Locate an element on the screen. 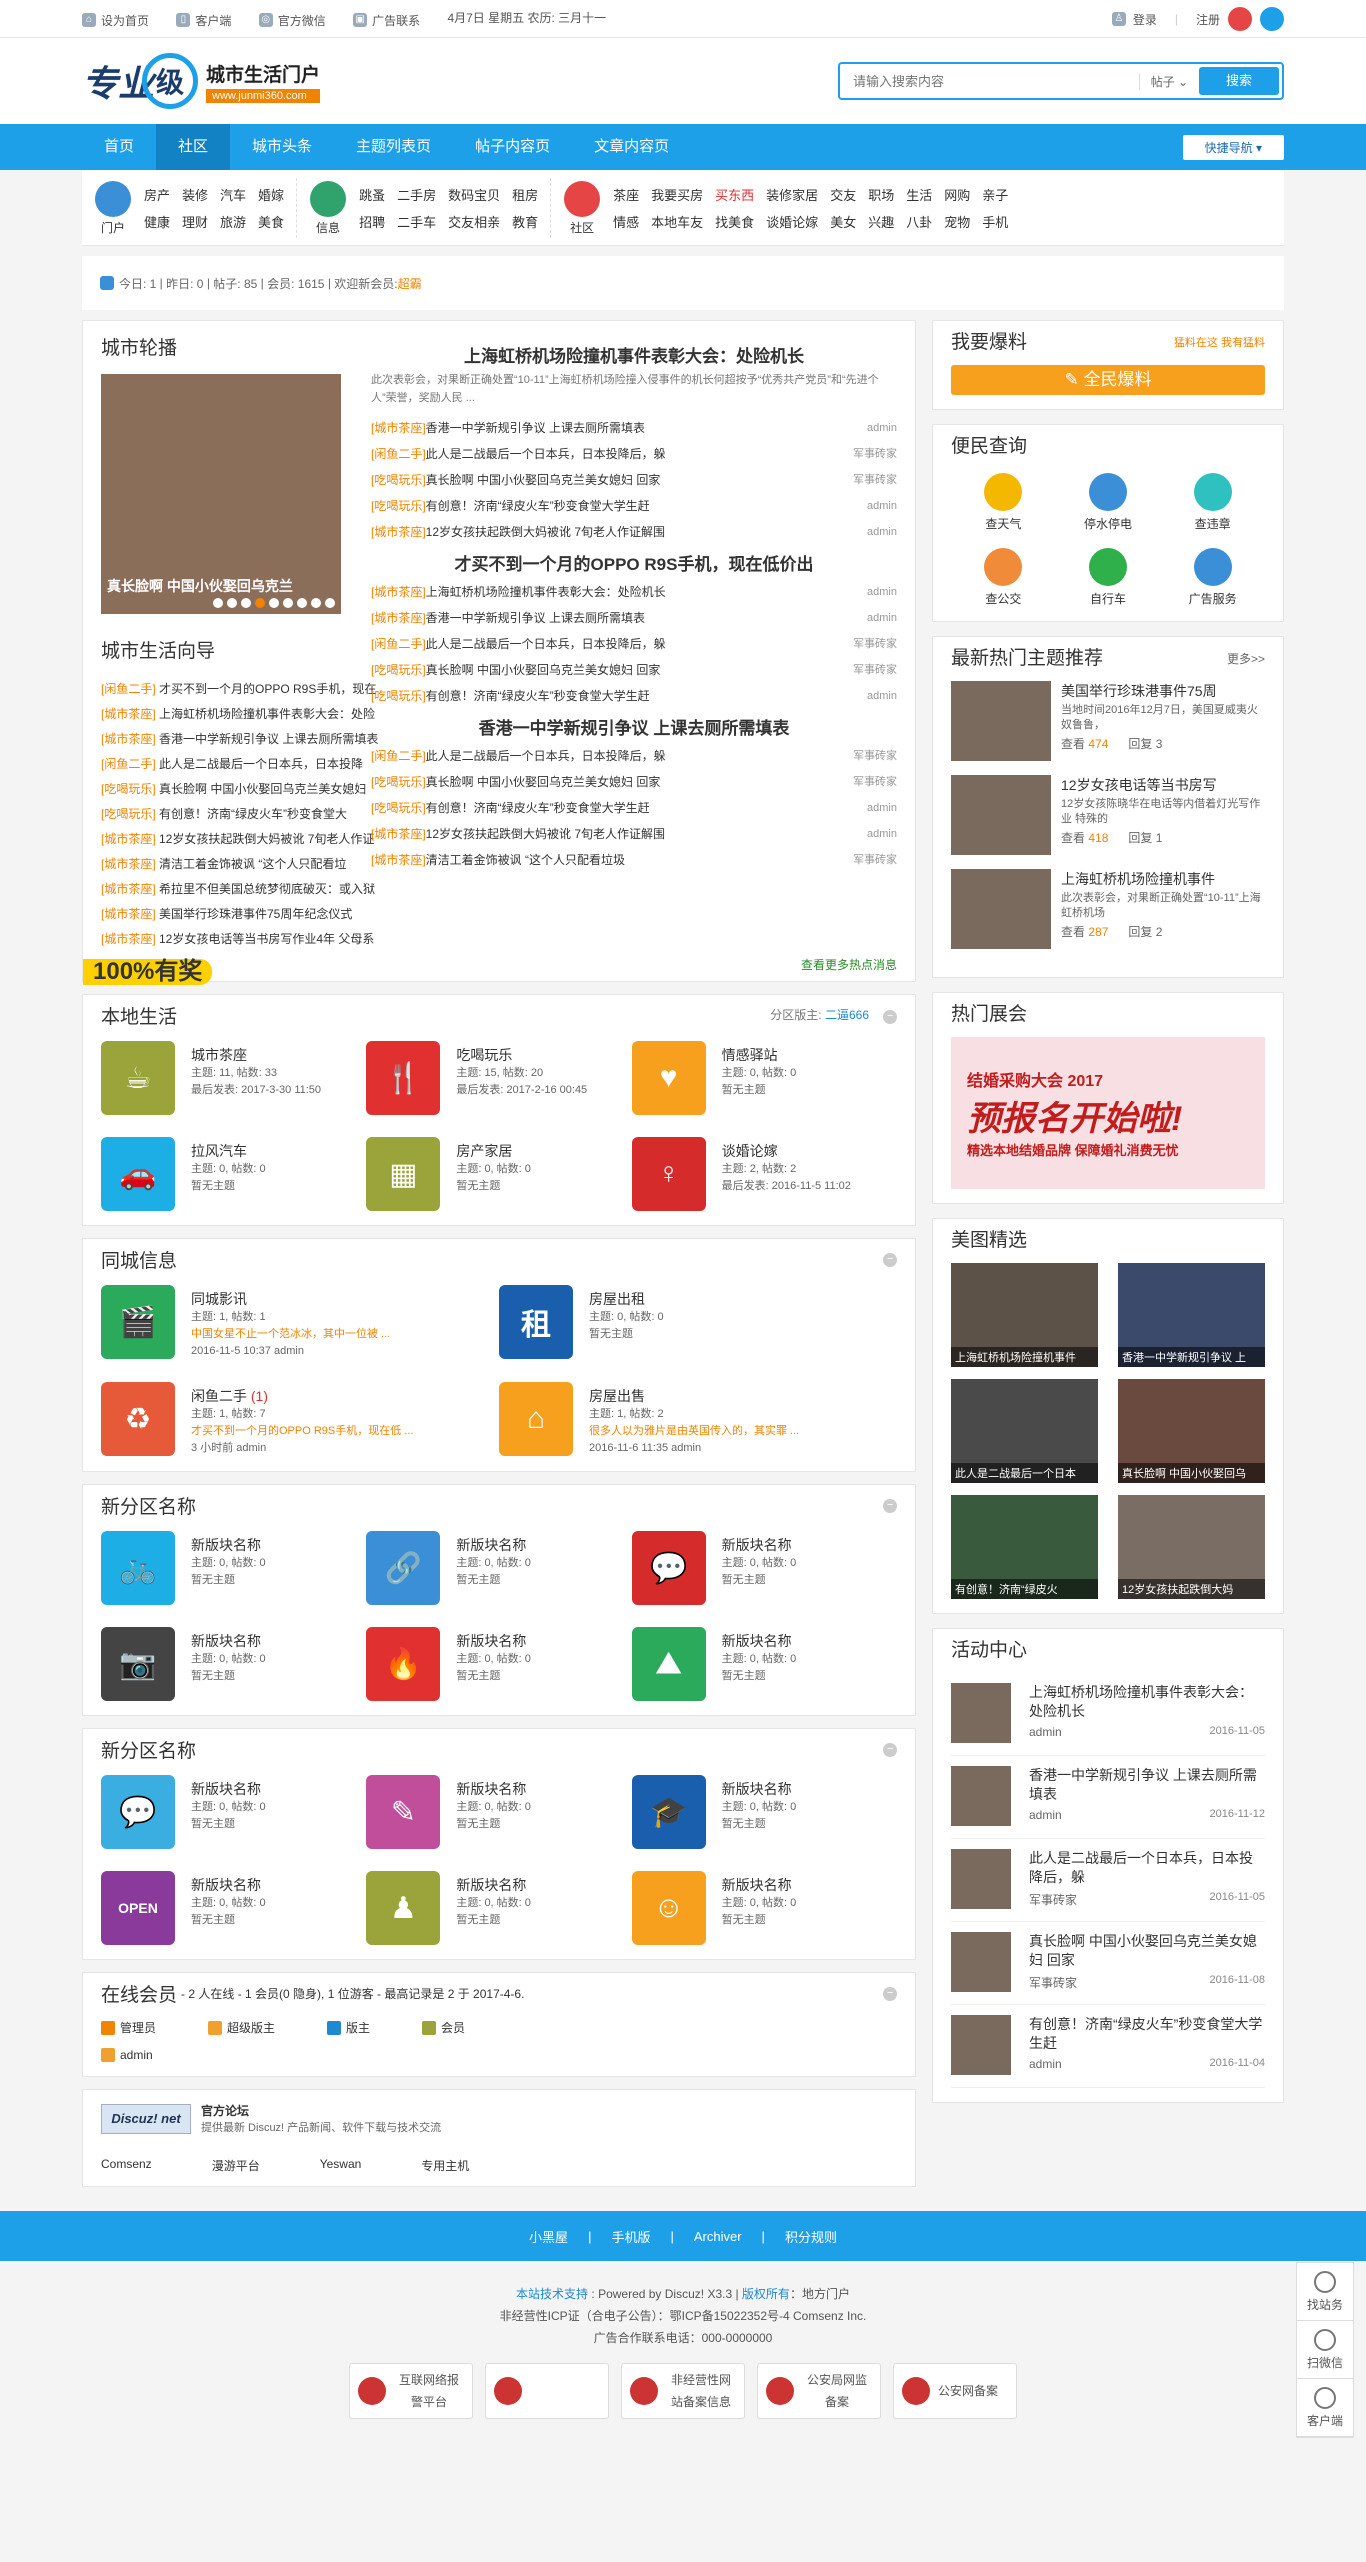  category-link: 谈婚论嫁 is located at coordinates (792, 221).